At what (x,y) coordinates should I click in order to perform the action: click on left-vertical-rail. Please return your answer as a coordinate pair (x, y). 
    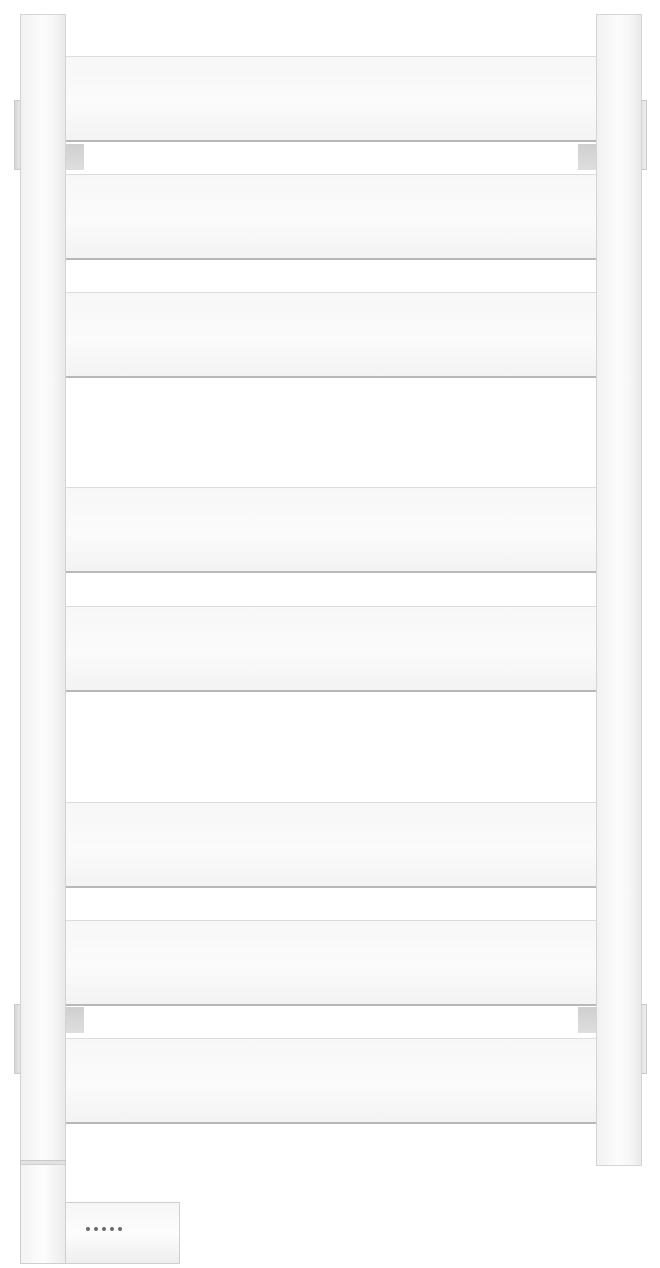
    Looking at the image, I should click on (43, 590).